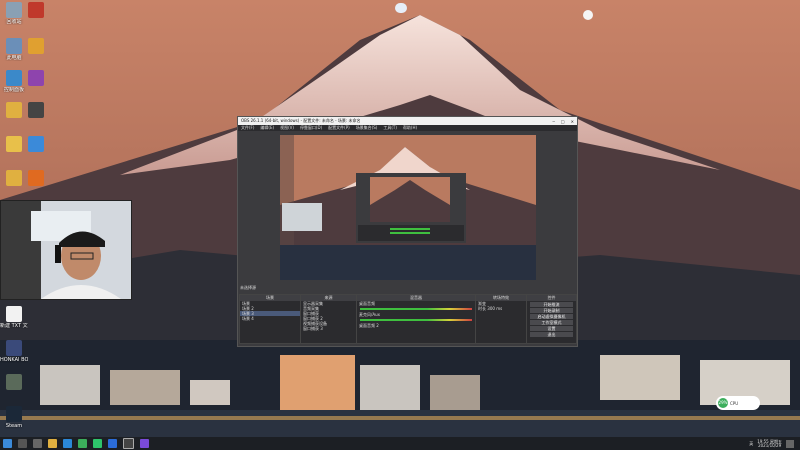 The image size is (800, 450). What do you see at coordinates (128, 443) in the screenshot?
I see `obs-taskbar-icon` at bounding box center [128, 443].